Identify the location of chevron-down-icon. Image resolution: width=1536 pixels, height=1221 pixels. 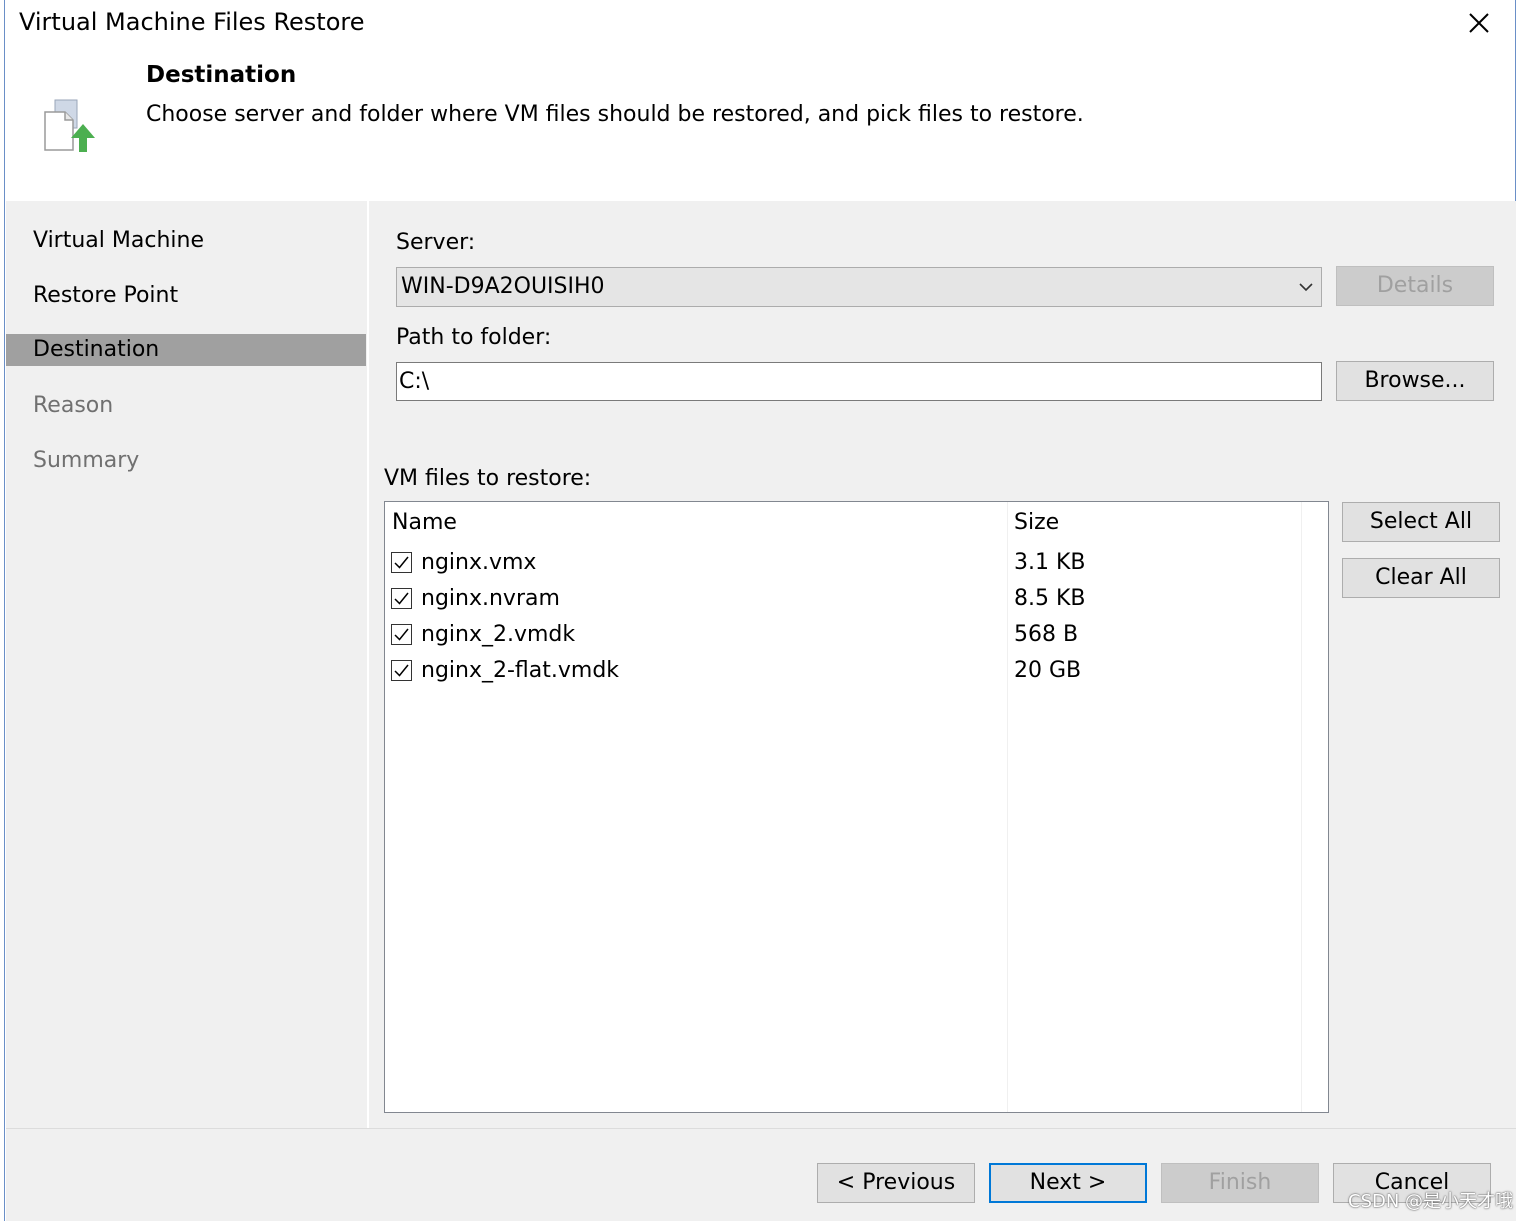
(1306, 287).